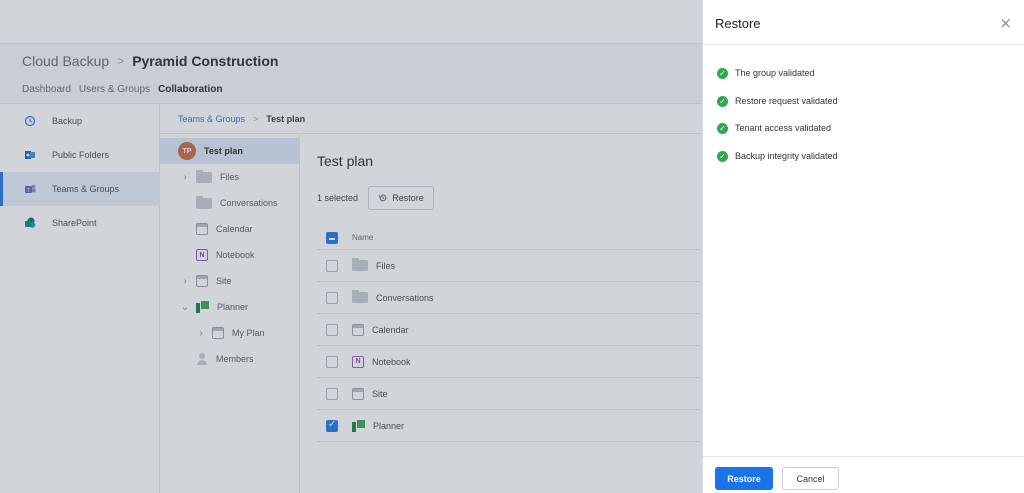 The width and height of the screenshot is (1024, 493). I want to click on validation-item: ✓ The group validated, so click(766, 73).